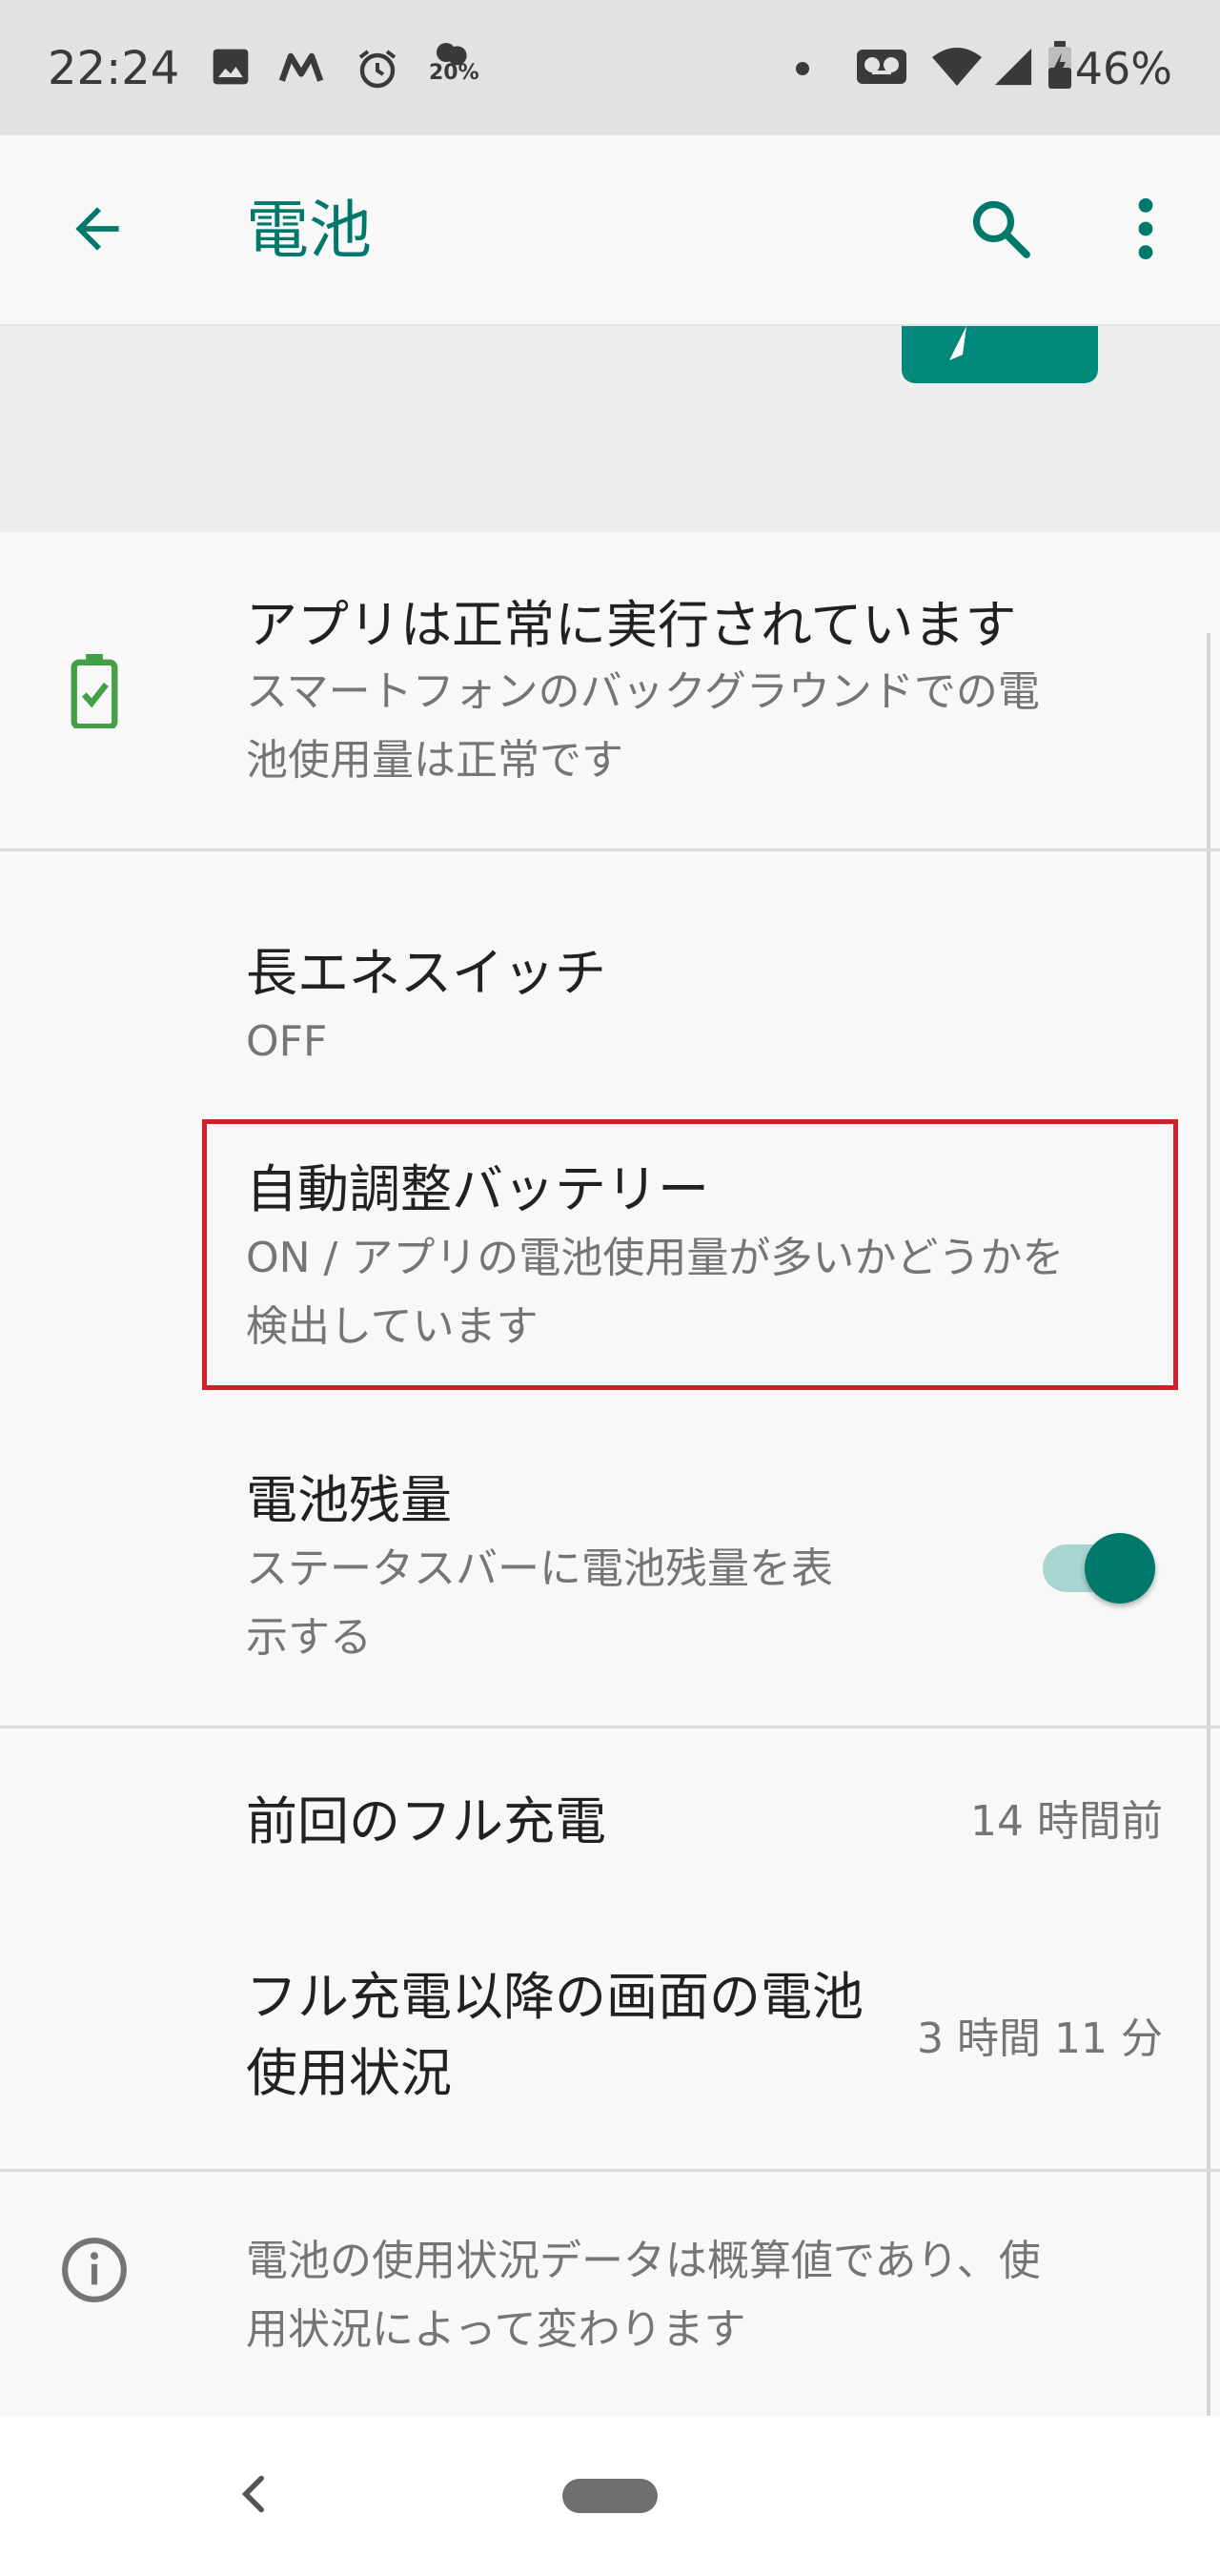  What do you see at coordinates (1013, 69) in the screenshot?
I see `signal-icon` at bounding box center [1013, 69].